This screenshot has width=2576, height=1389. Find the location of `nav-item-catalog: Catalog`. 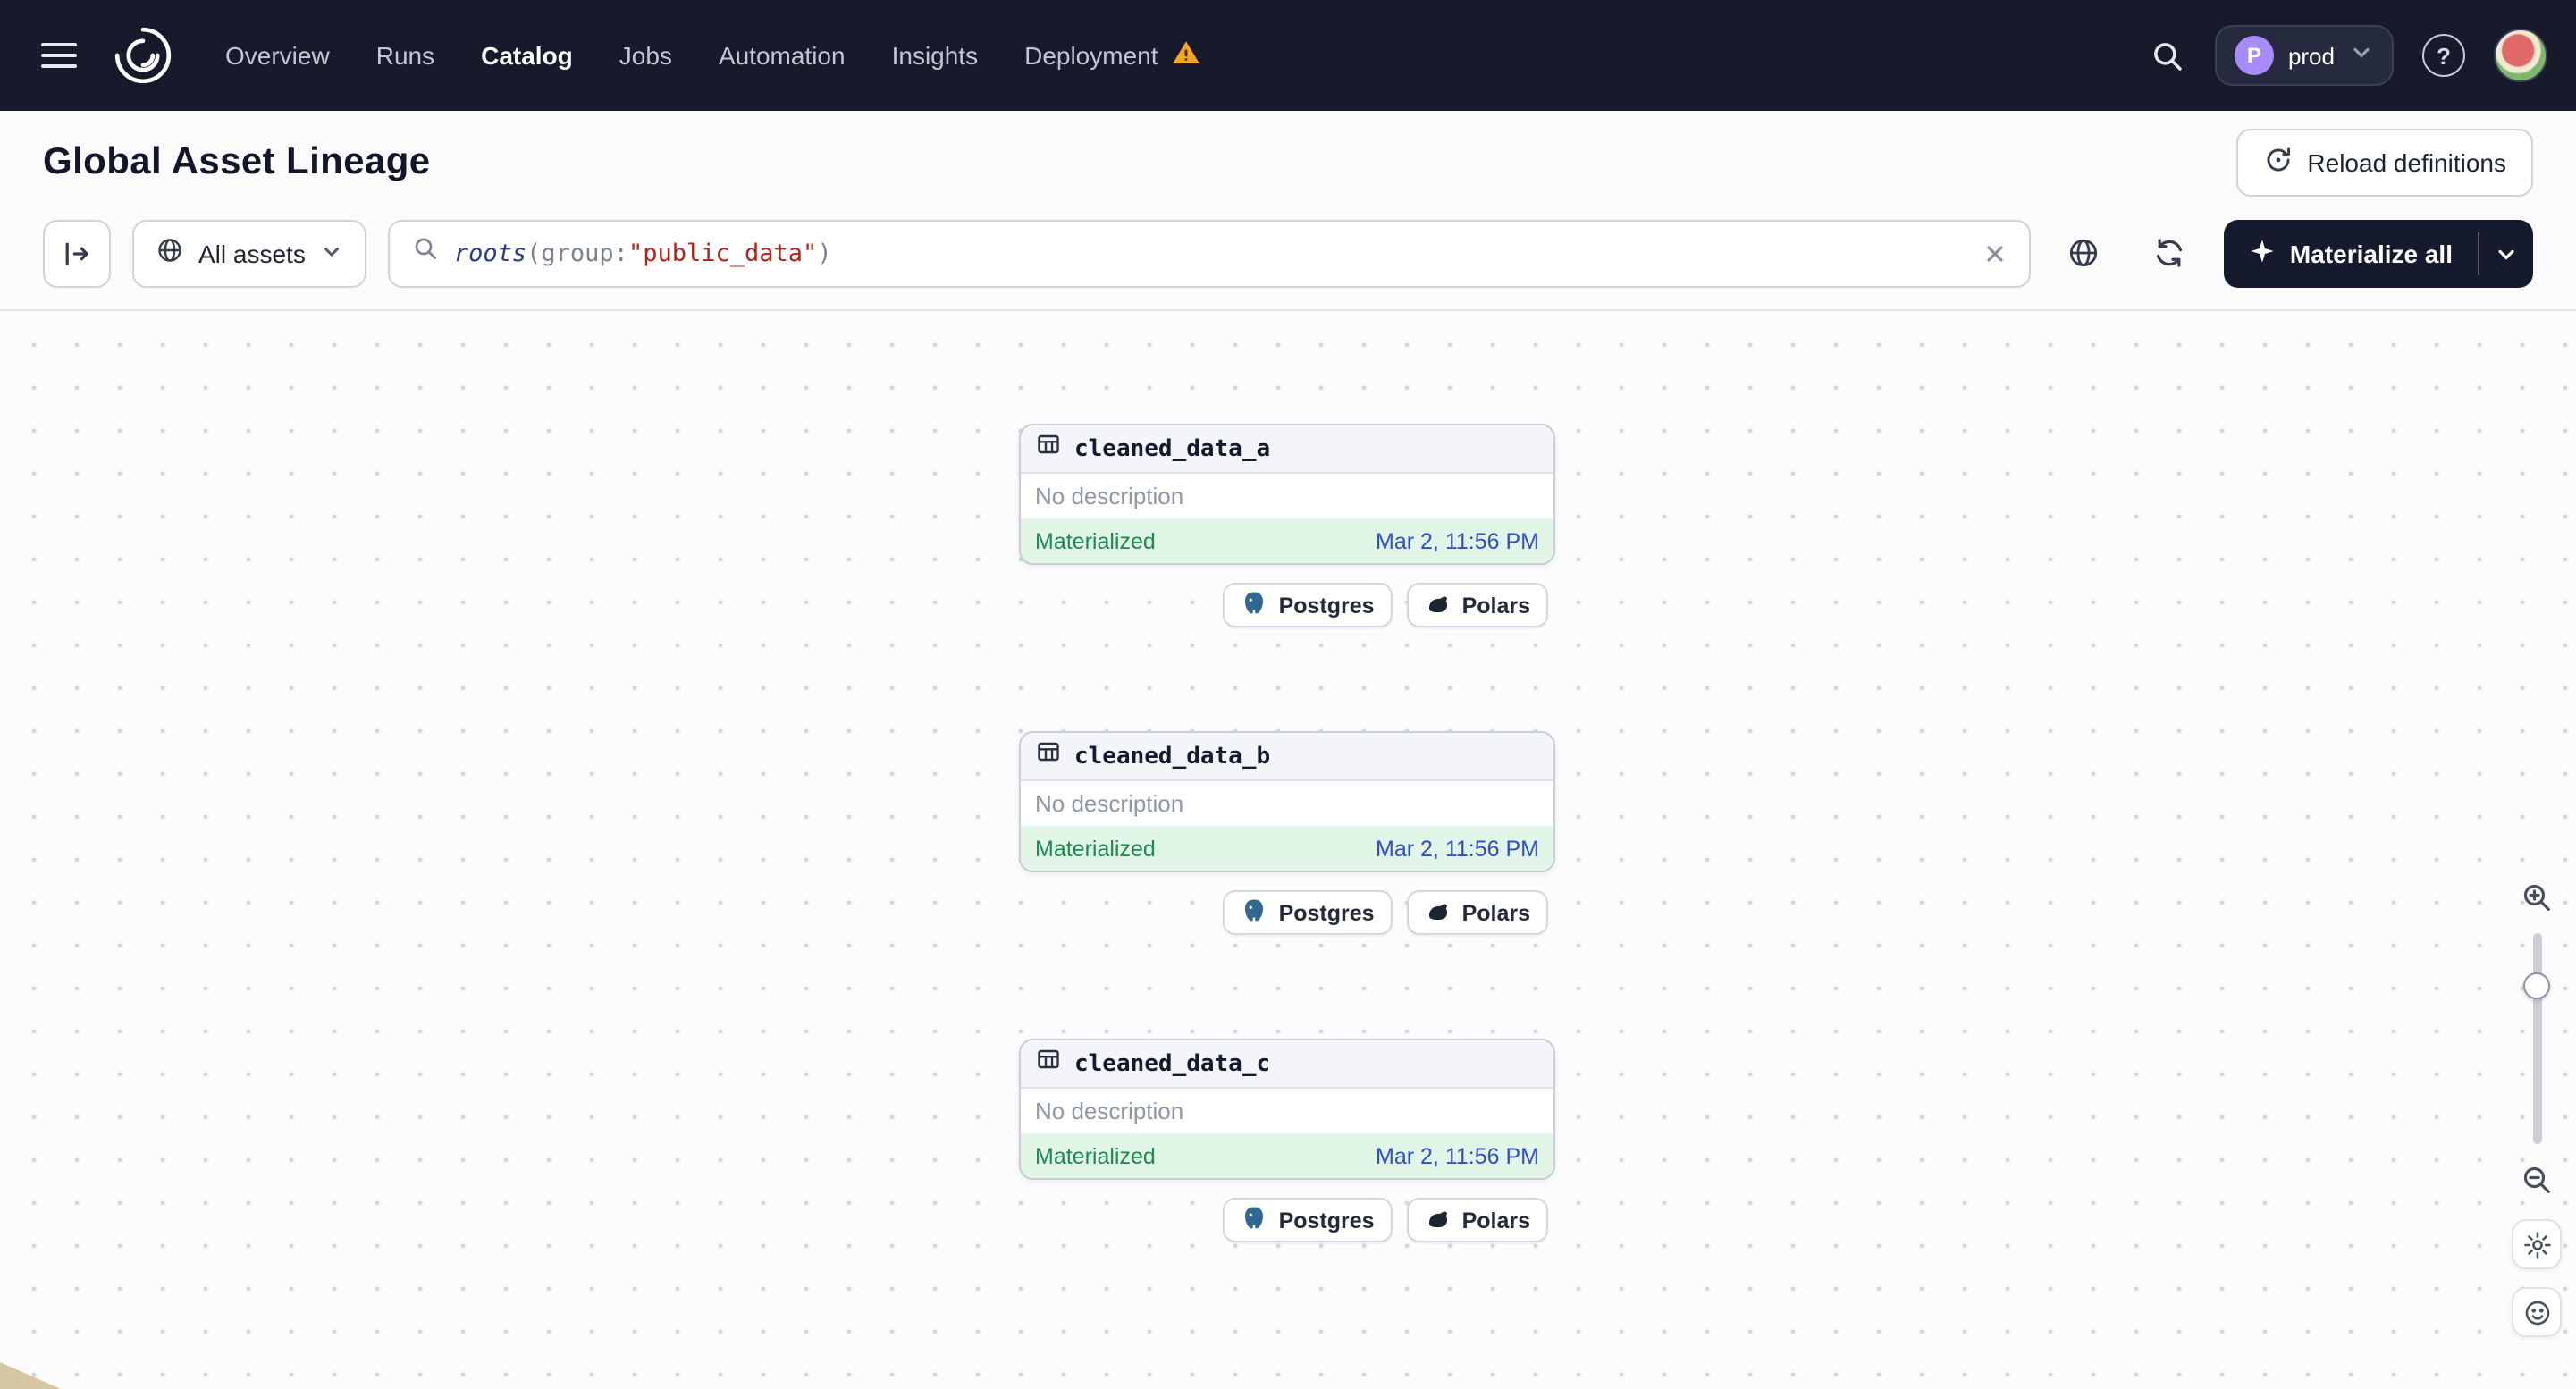

nav-item-catalog: Catalog is located at coordinates (527, 55).